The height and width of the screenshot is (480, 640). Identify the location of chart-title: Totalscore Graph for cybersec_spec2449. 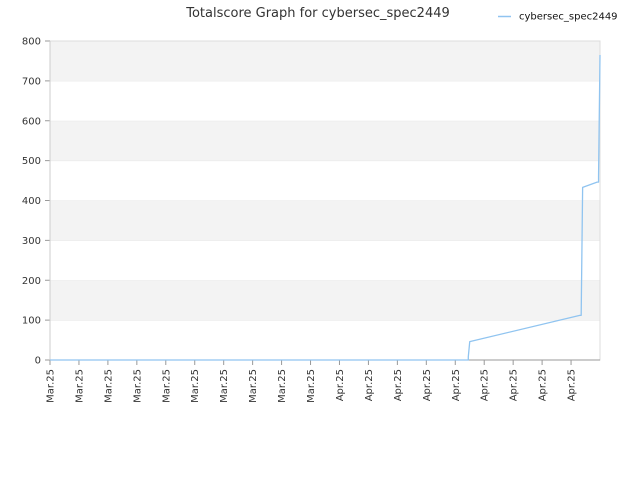
(317, 13).